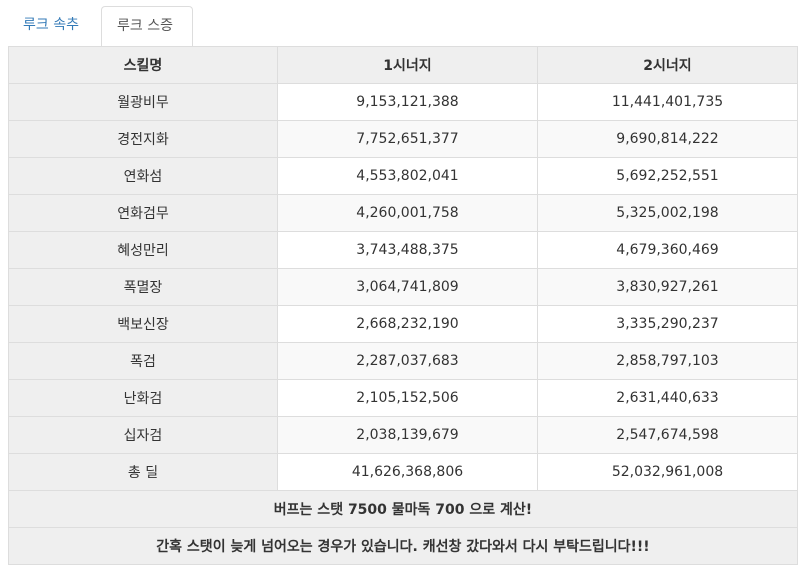 The image size is (806, 572). Describe the element at coordinates (667, 139) in the screenshot. I see `synergy-2-value: 9,690,814,222` at that location.